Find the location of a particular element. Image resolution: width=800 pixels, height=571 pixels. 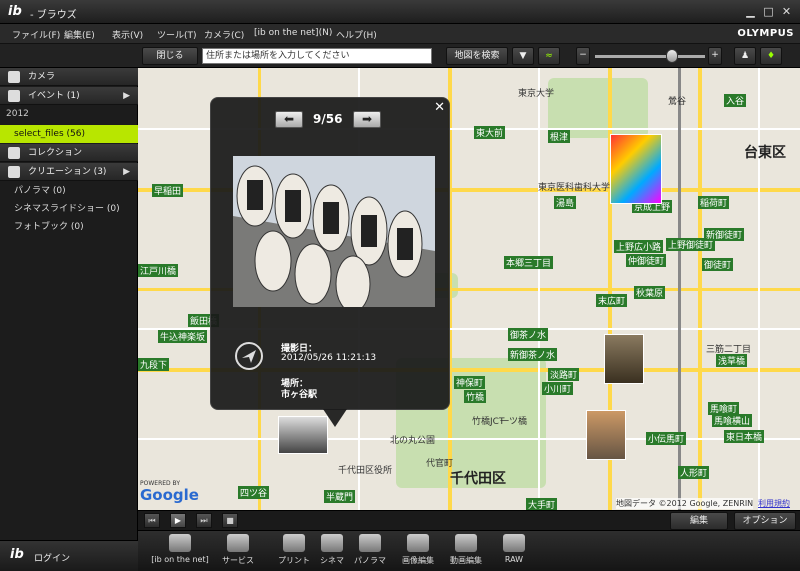

menu-camera: カメラ(C) is located at coordinates (224, 34).